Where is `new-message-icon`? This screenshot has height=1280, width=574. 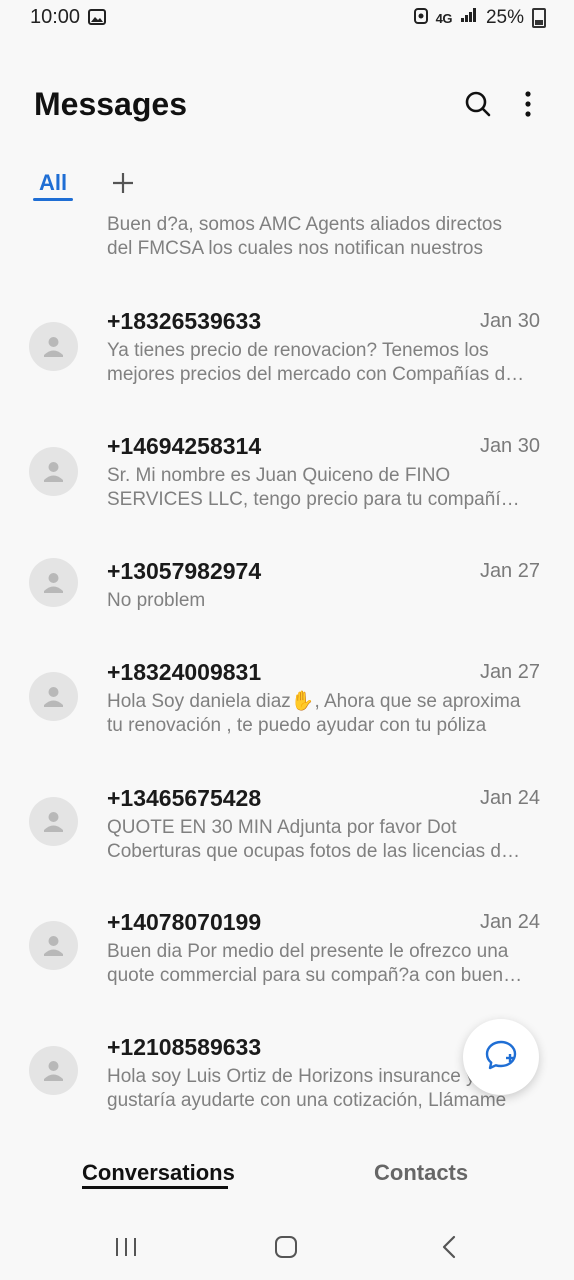
new-message-icon is located at coordinates (501, 1057).